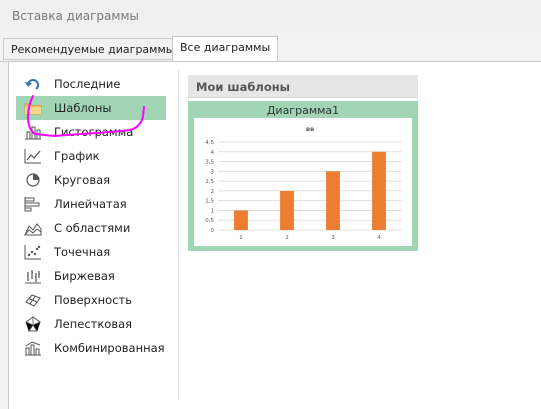 This screenshot has width=541, height=409. What do you see at coordinates (209, 143) in the screenshot?
I see `y-tick-label: 4,5` at bounding box center [209, 143].